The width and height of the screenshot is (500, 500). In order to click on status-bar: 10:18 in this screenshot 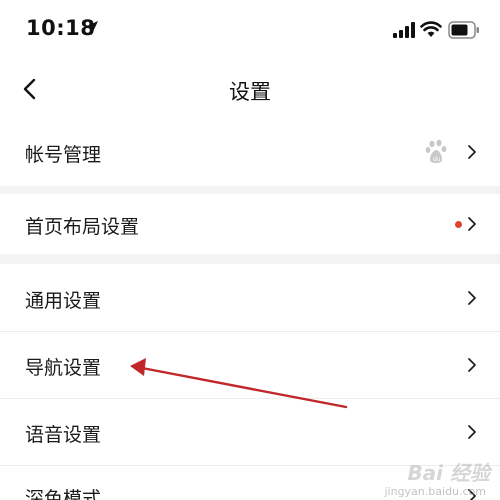, I will do `click(250, 30)`.